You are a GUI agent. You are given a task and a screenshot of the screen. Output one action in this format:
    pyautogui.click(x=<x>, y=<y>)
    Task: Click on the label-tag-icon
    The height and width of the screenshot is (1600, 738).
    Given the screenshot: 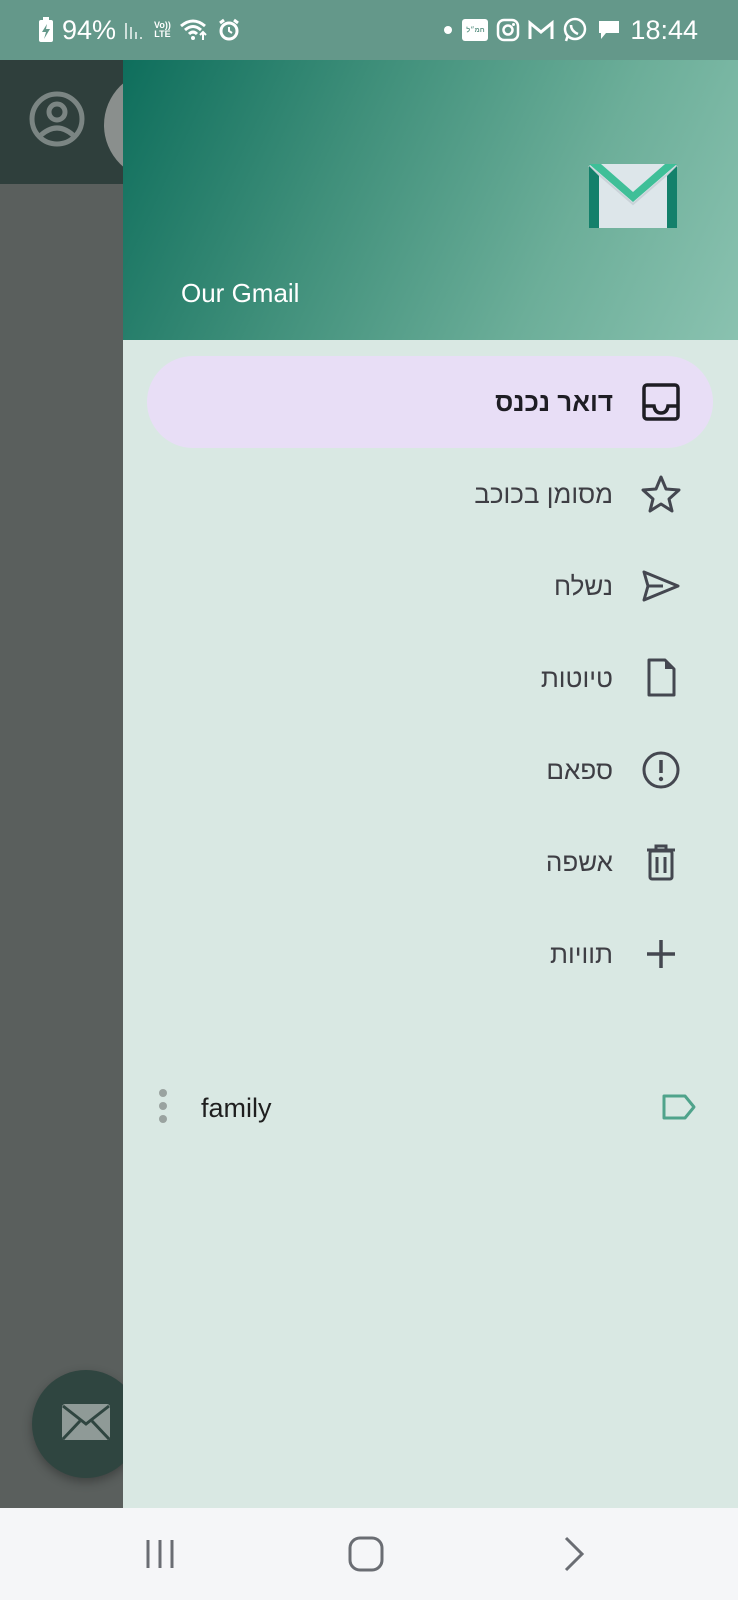 What is the action you would take?
    pyautogui.click(x=679, y=1107)
    